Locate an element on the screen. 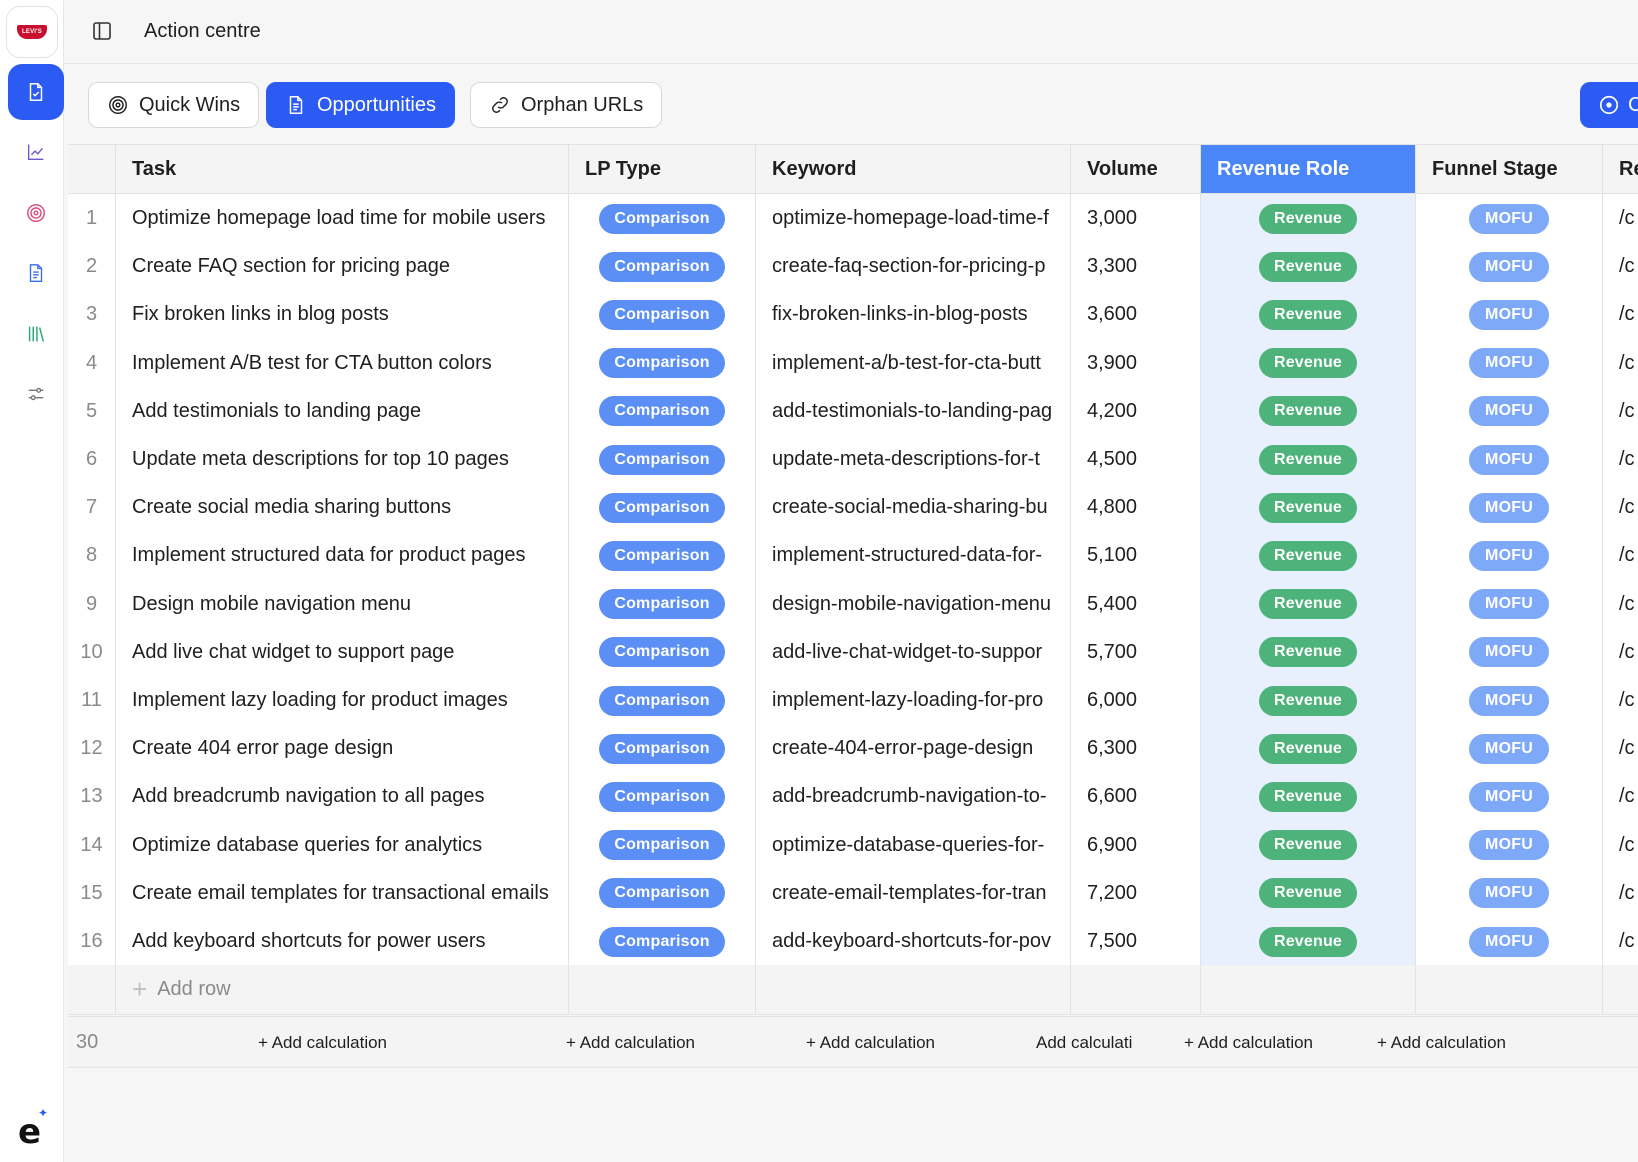 Image resolution: width=1638 pixels, height=1162 pixels. column-header-keyword: Keyword is located at coordinates (913, 169).